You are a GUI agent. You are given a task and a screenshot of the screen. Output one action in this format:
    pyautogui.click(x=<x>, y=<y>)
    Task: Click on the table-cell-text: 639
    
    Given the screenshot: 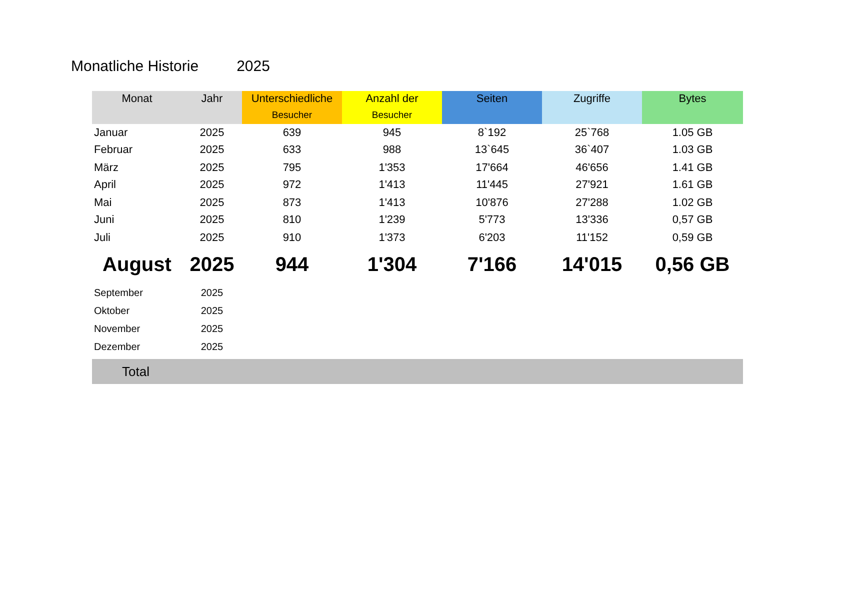 What is the action you would take?
    pyautogui.click(x=292, y=133)
    